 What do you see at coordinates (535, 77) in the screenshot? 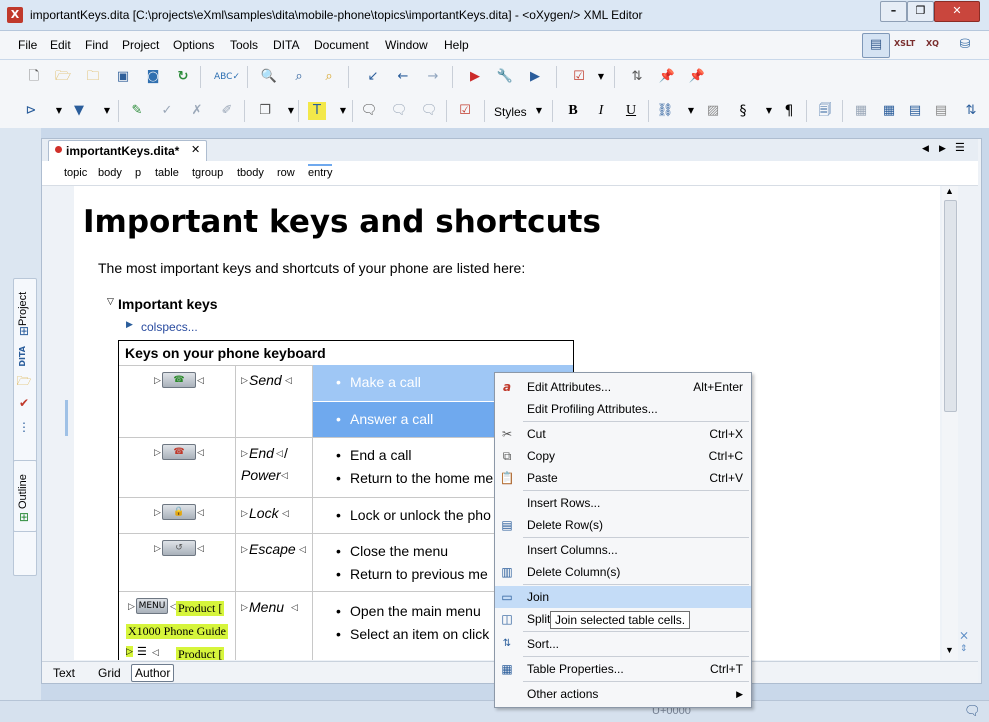
I see `debug-icon: ▶` at bounding box center [535, 77].